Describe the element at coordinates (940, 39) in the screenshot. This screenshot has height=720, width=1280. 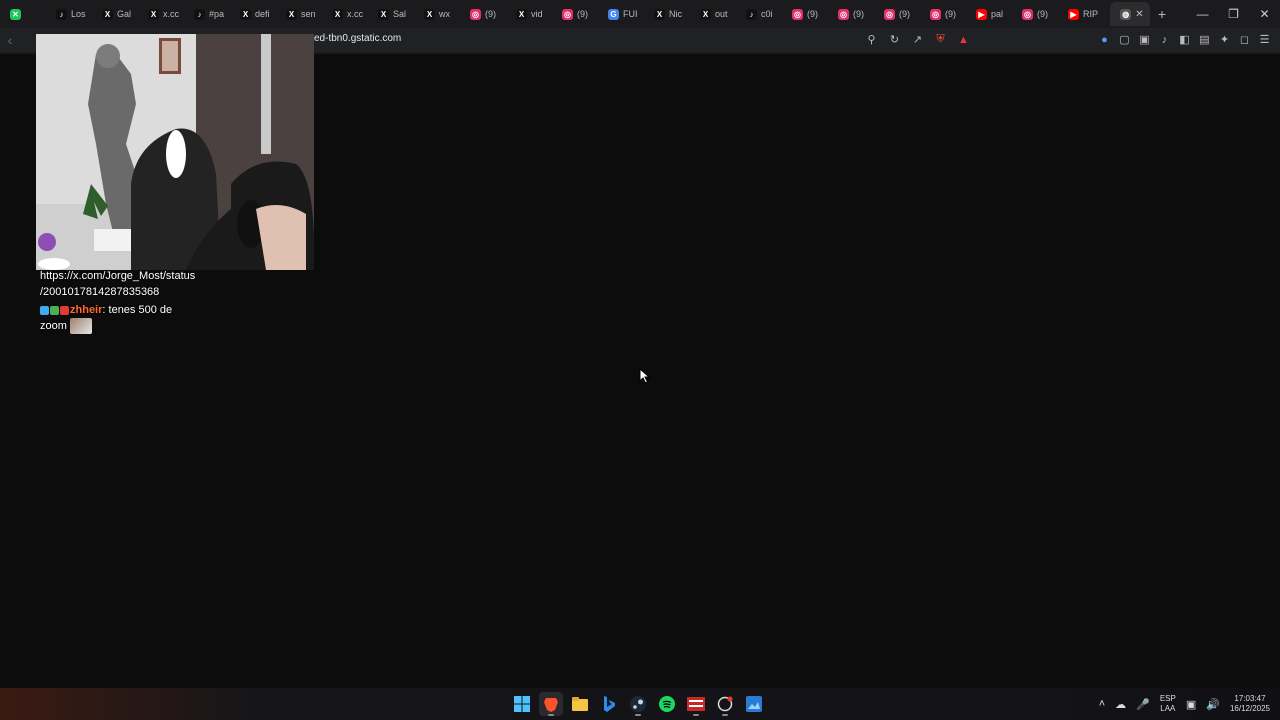
I see `brave-shield-icon: ⛨` at that location.